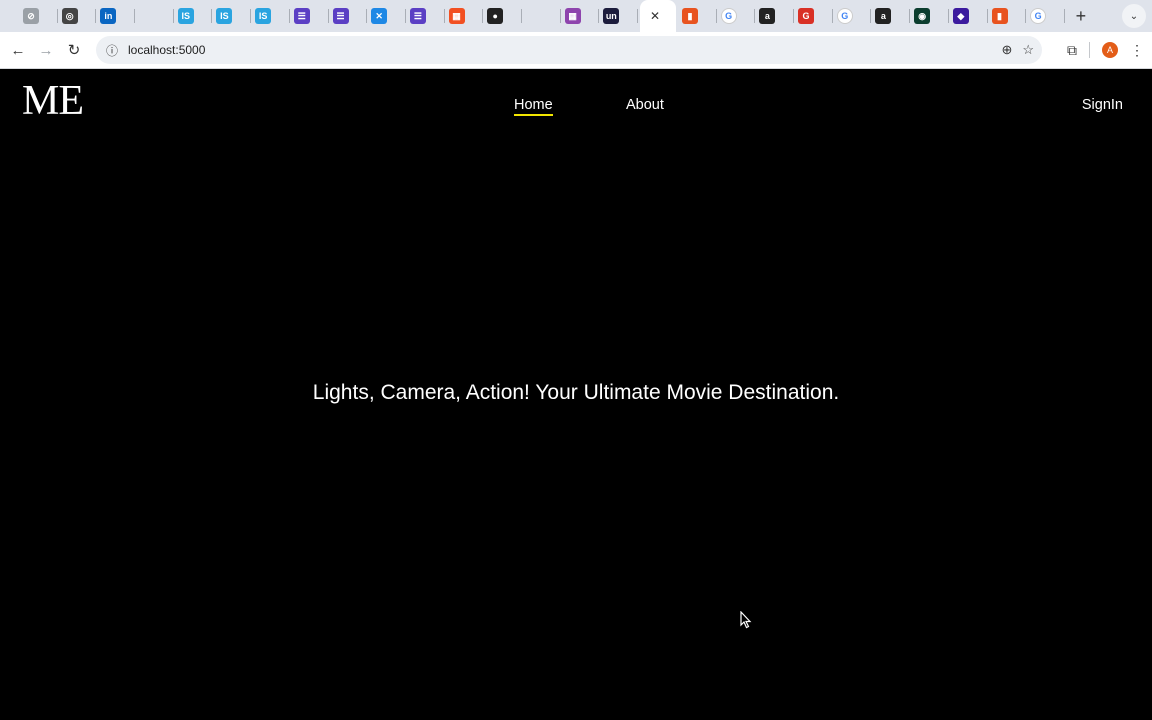  I want to click on active-browser-tab: ✕, so click(658, 16).